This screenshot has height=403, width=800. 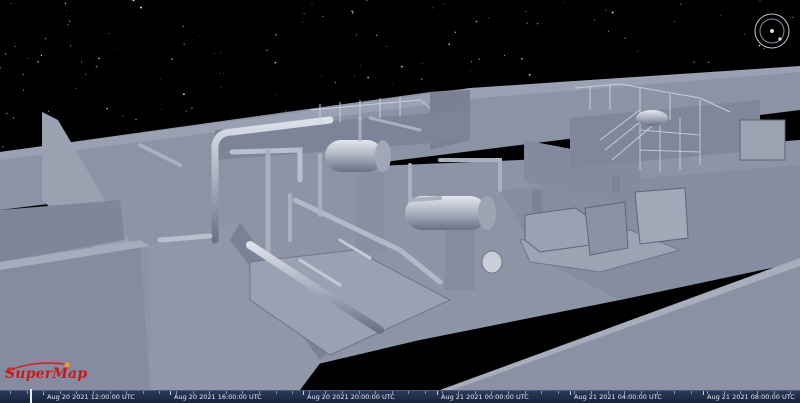 I want to click on skid-right, so click(x=661, y=216).